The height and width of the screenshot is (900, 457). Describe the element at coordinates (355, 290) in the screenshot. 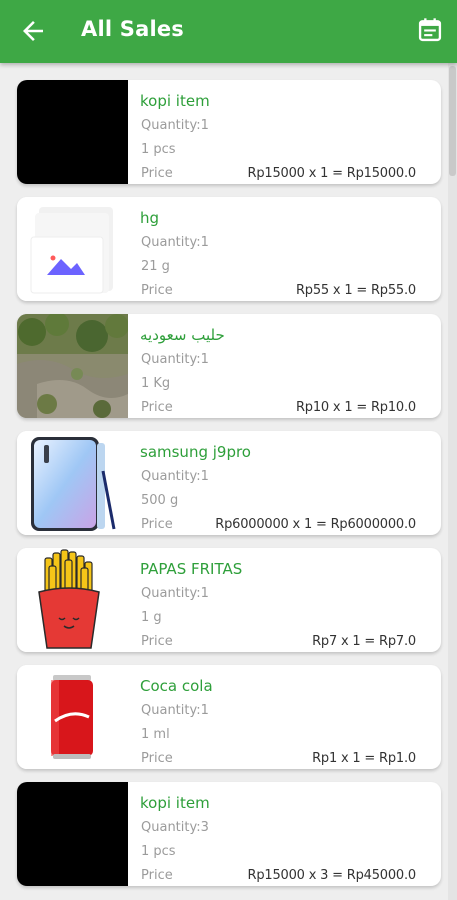

I see `price-calculation: Rp55 x 1 = Rp55.0` at that location.